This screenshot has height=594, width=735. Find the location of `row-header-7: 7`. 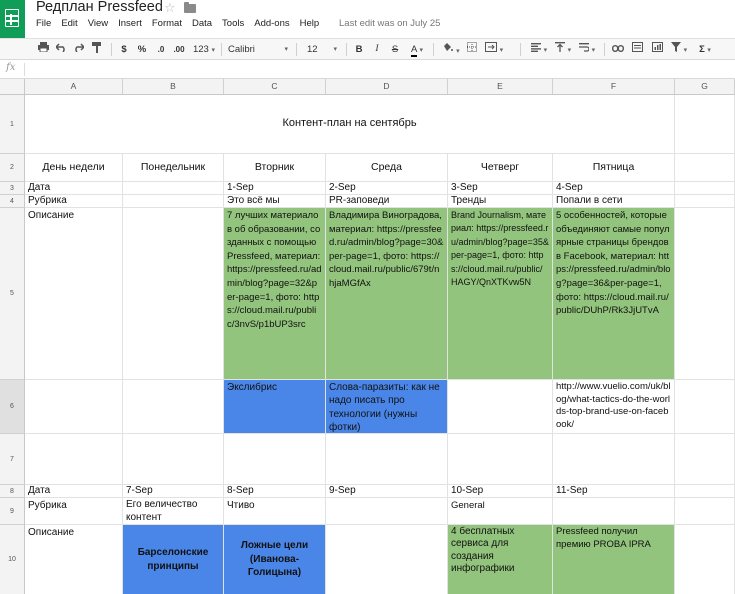

row-header-7: 7 is located at coordinates (12, 459).